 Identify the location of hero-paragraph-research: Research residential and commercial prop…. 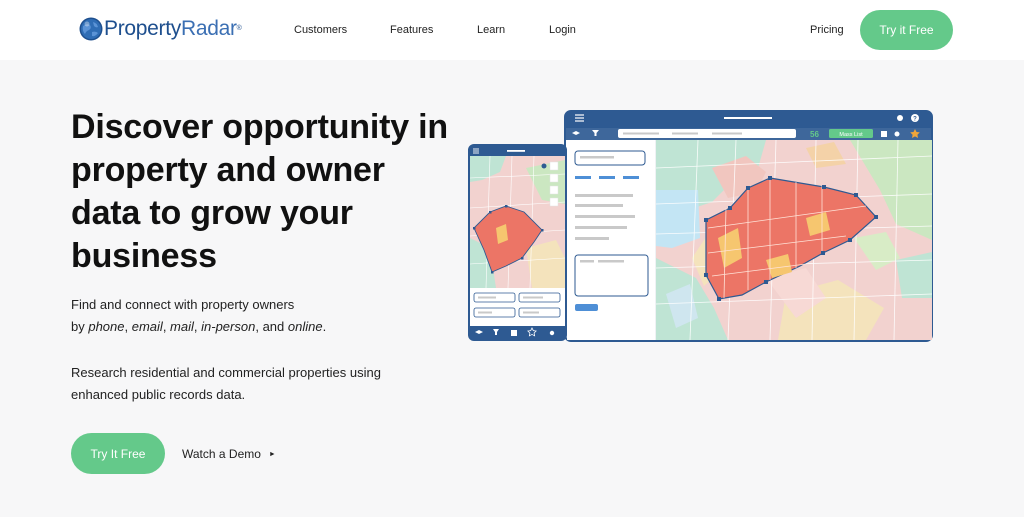
(226, 383).